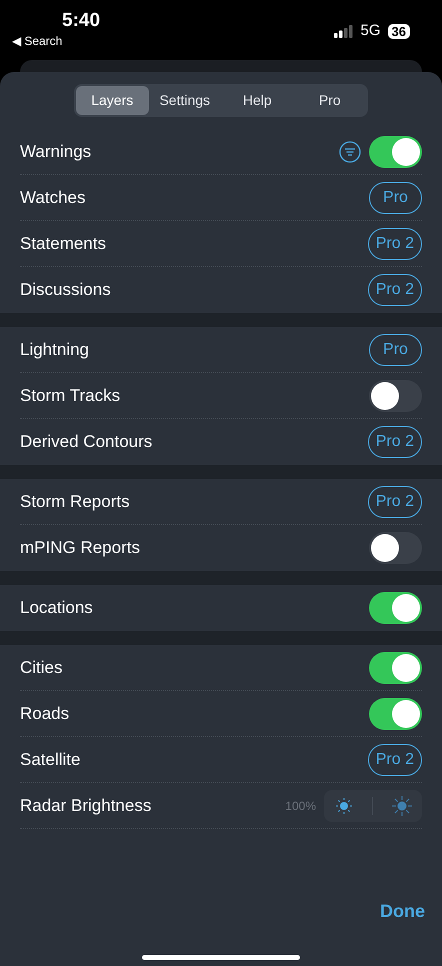 The image size is (442, 966). What do you see at coordinates (81, 21) in the screenshot?
I see `clock-time: 5:40` at bounding box center [81, 21].